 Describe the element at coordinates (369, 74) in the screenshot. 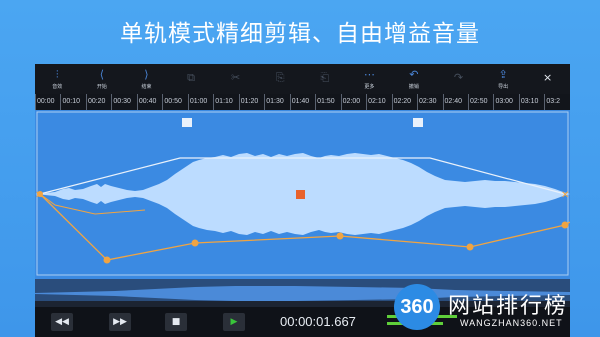

I see `more-icon: ⋯` at that location.